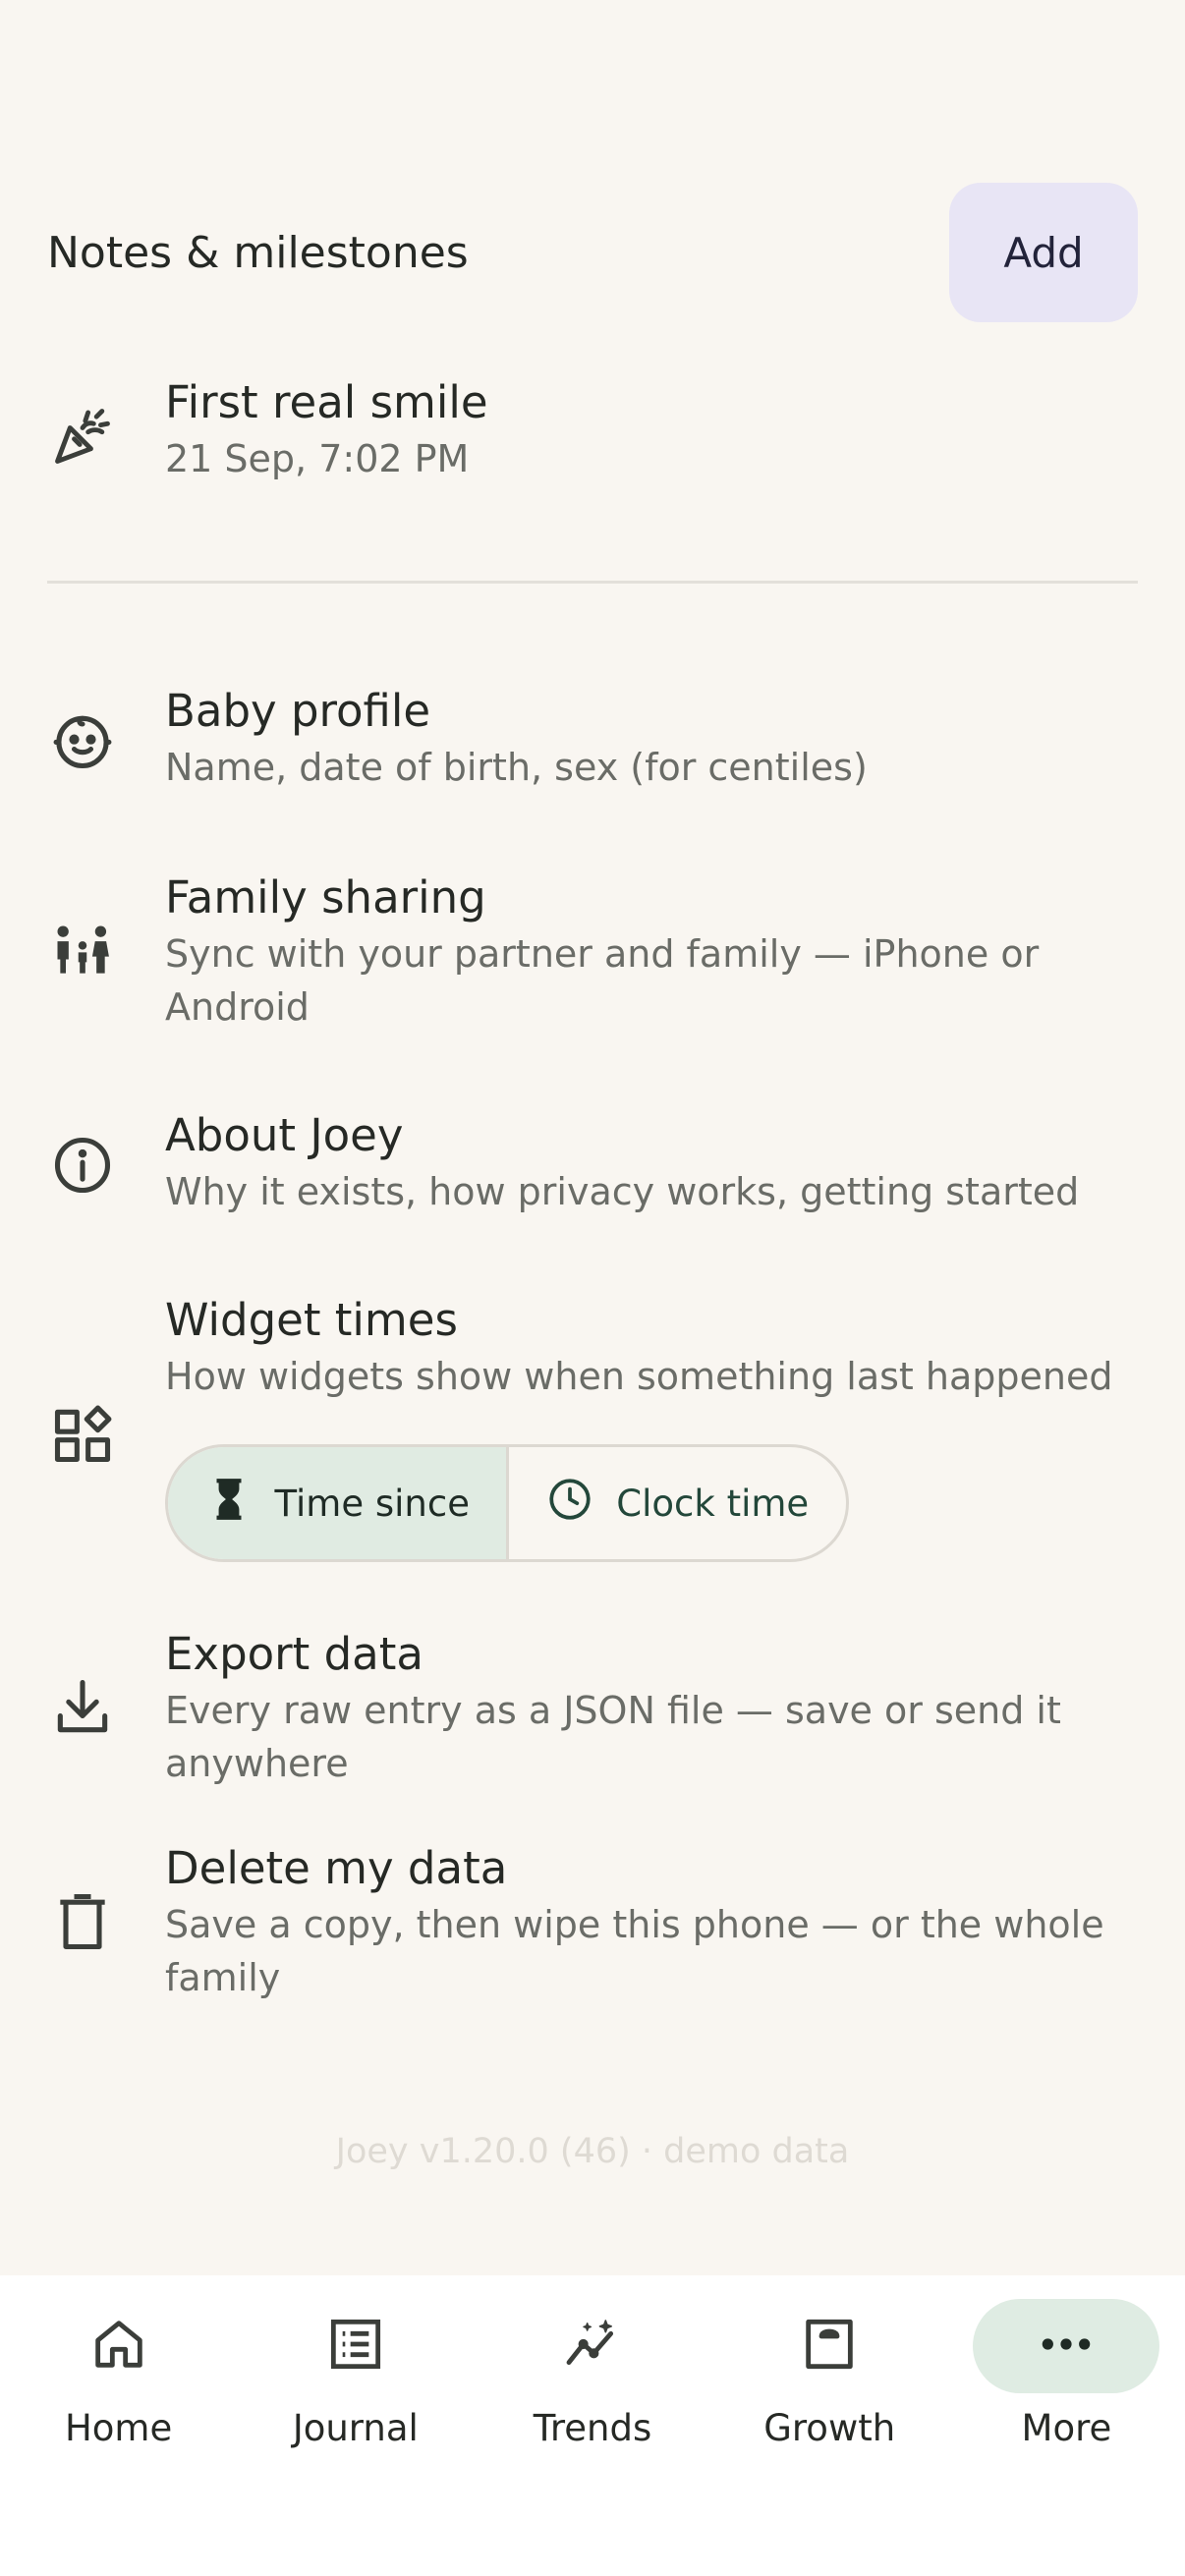 The width and height of the screenshot is (1185, 2576). What do you see at coordinates (83, 1434) in the screenshot?
I see `widgets-icon` at bounding box center [83, 1434].